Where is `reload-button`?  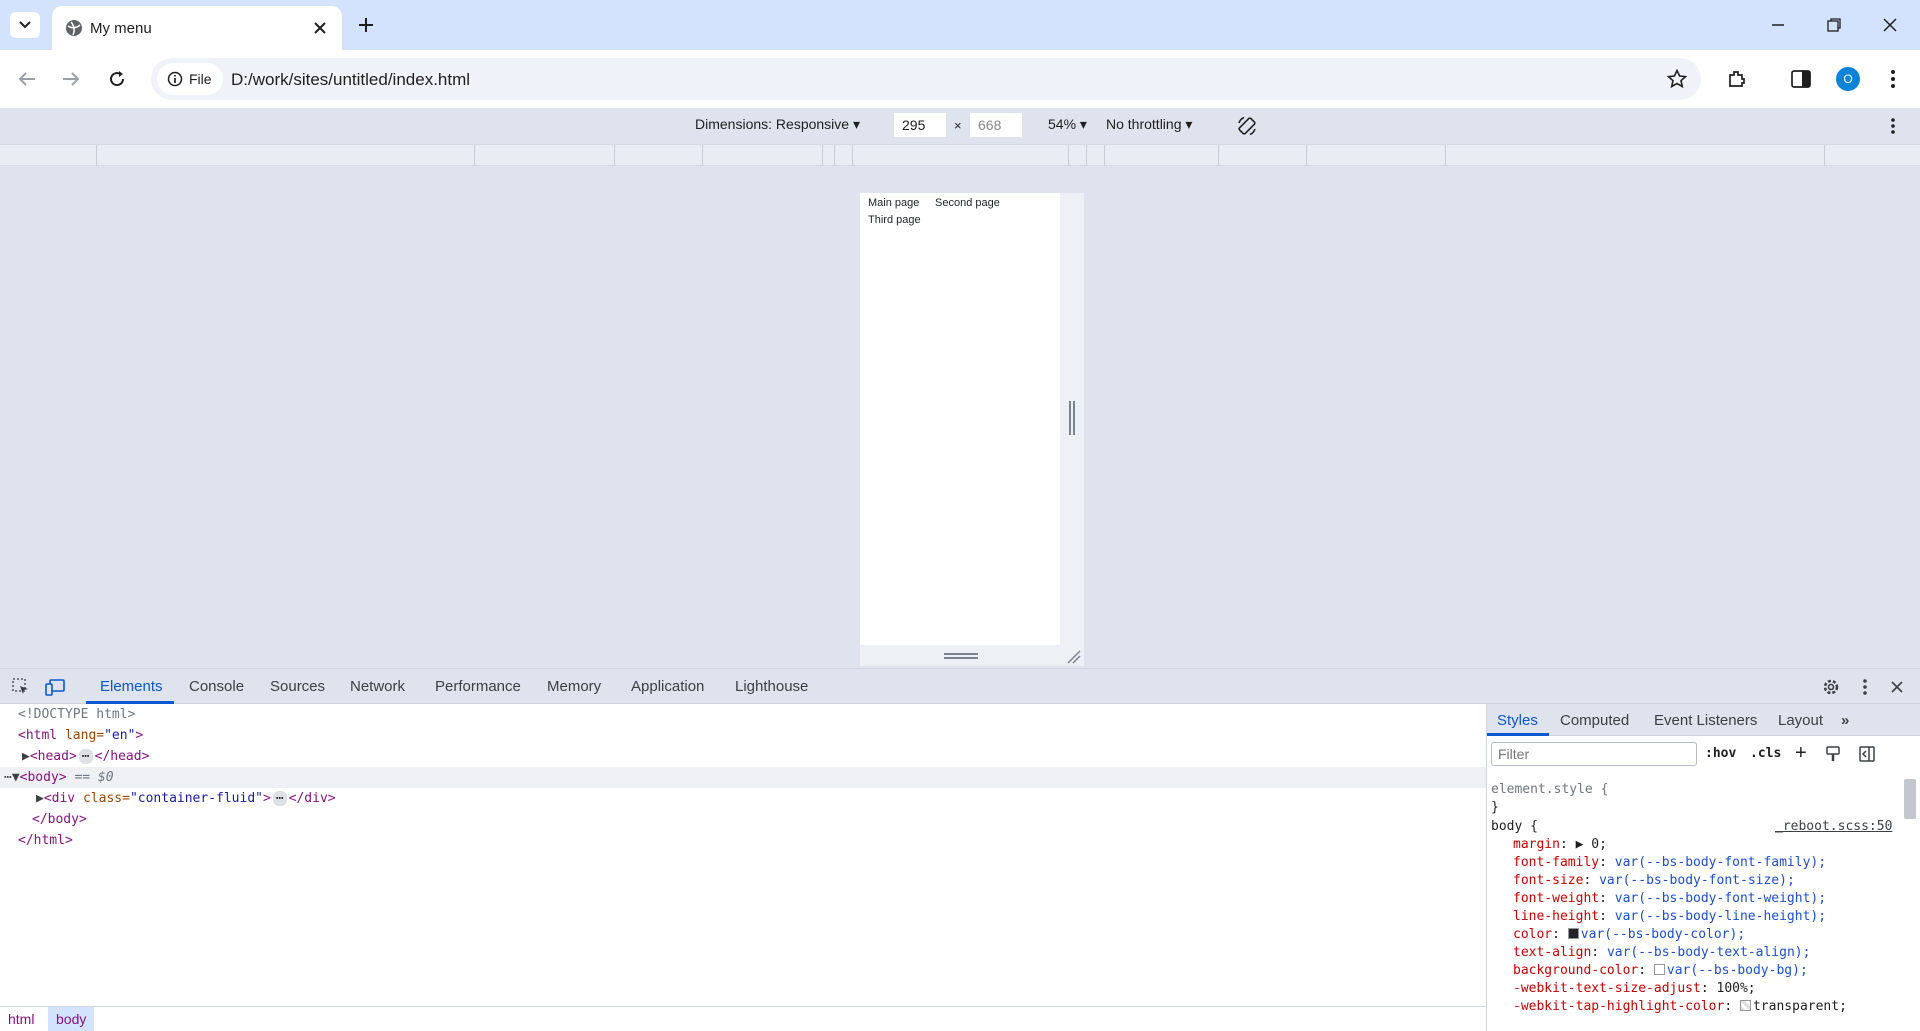
reload-button is located at coordinates (117, 79).